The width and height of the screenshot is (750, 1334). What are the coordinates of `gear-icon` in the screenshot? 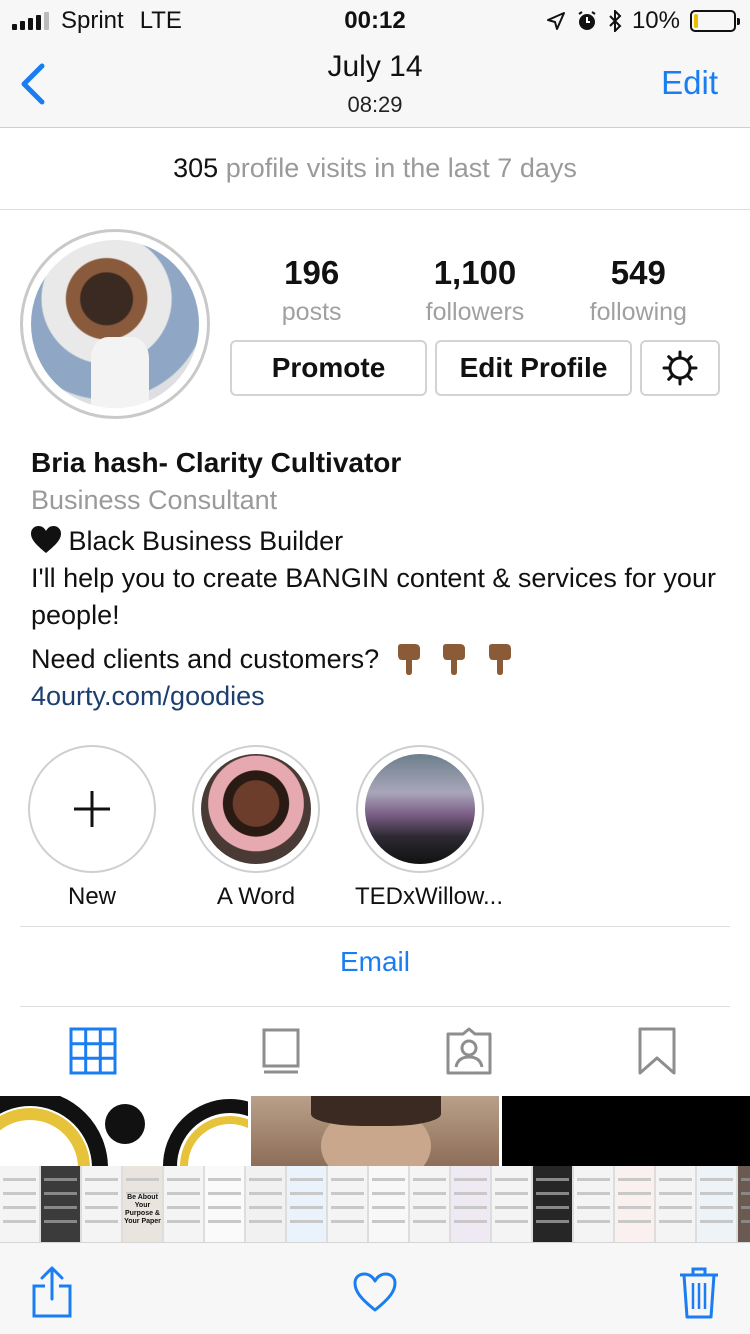 It's located at (680, 368).